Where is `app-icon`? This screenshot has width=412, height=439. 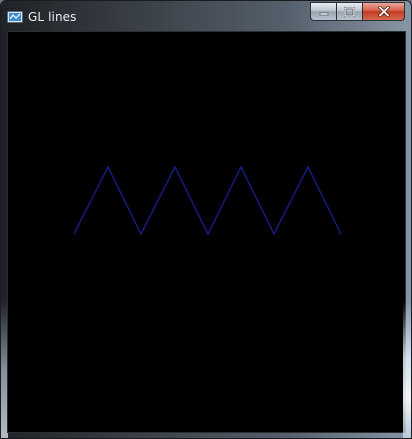 app-icon is located at coordinates (15, 16).